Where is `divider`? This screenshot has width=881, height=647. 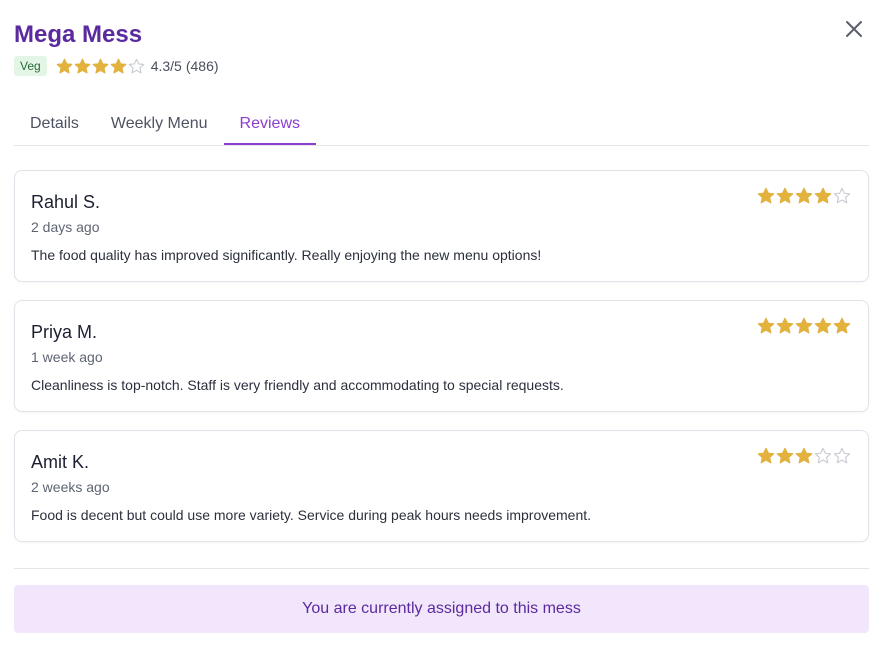 divider is located at coordinates (441, 568).